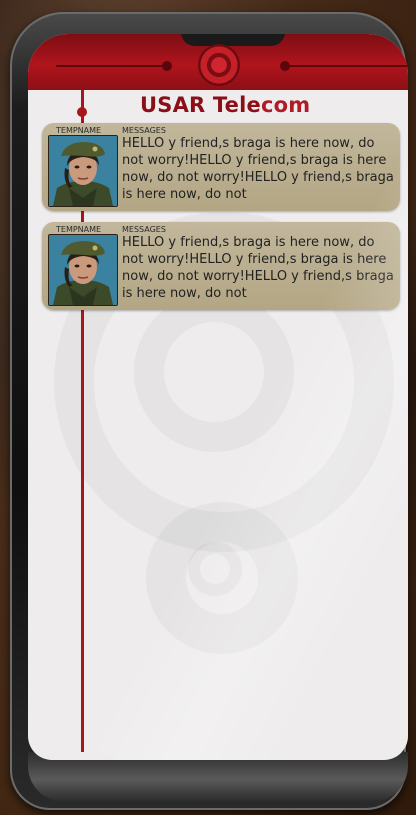 This screenshot has height=815, width=416. I want to click on timeline-knob, so click(82, 112).